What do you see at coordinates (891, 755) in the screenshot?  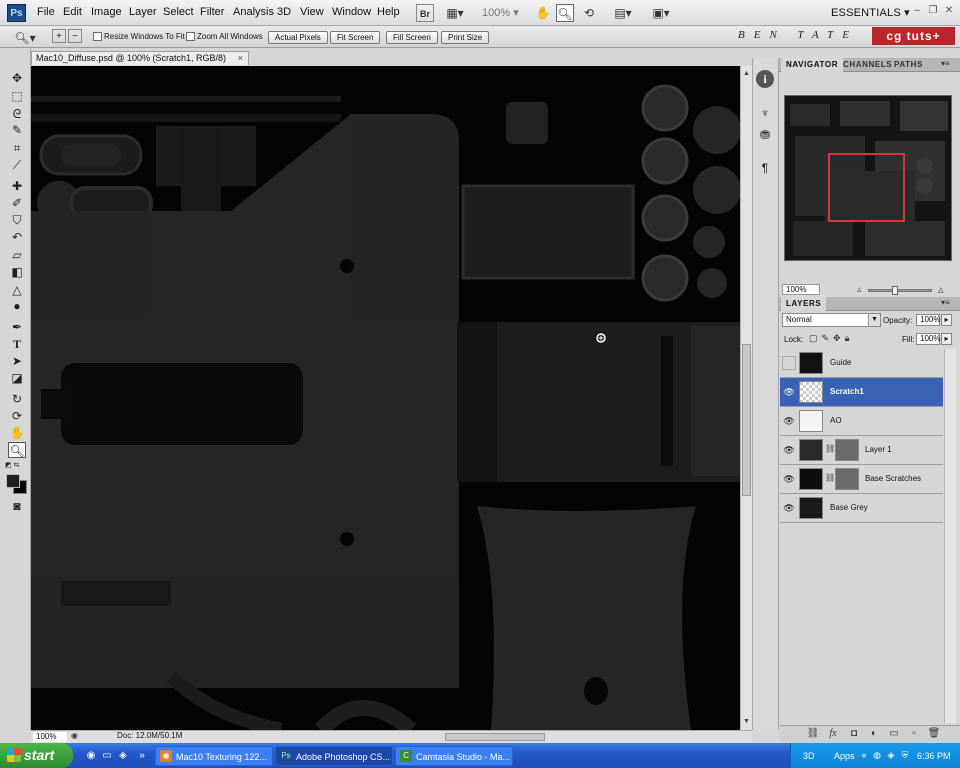 I see `tray-volume-icon: ◈` at bounding box center [891, 755].